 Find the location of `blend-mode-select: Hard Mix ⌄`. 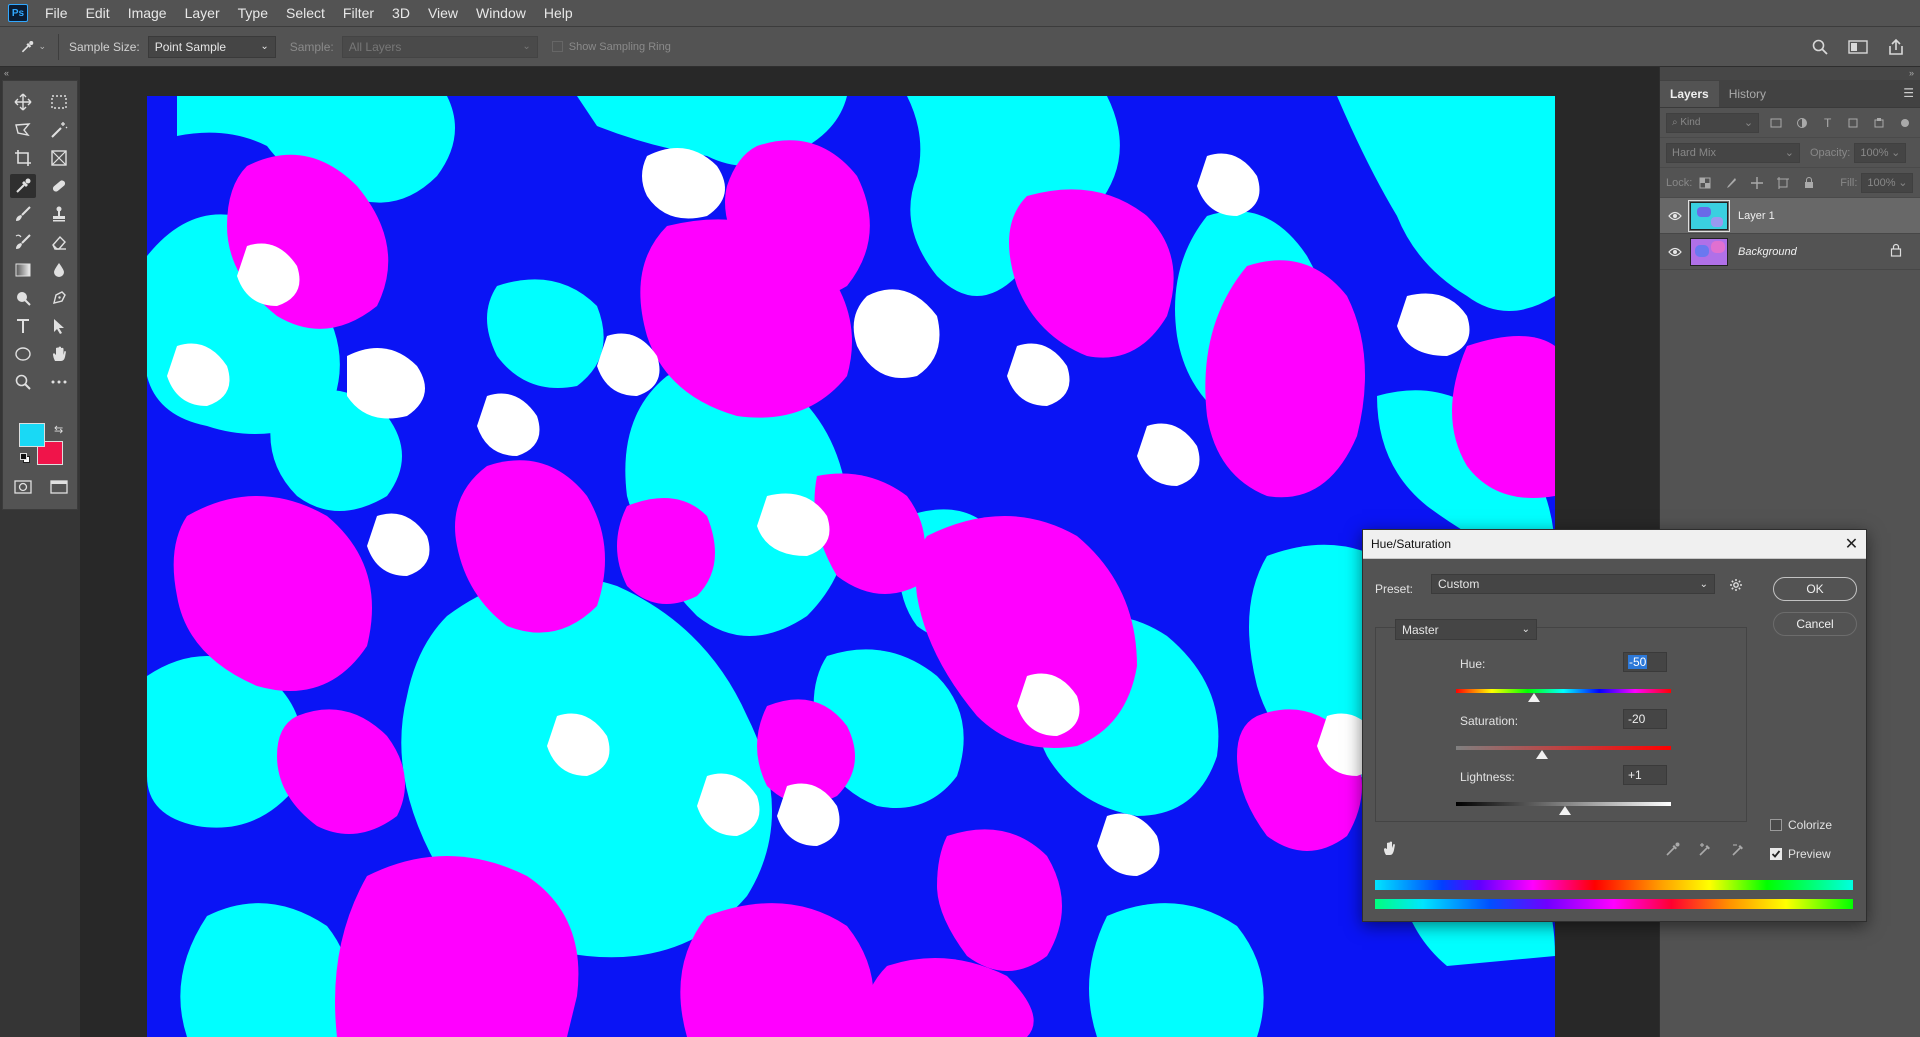

blend-mode-select: Hard Mix ⌄ is located at coordinates (1733, 152).